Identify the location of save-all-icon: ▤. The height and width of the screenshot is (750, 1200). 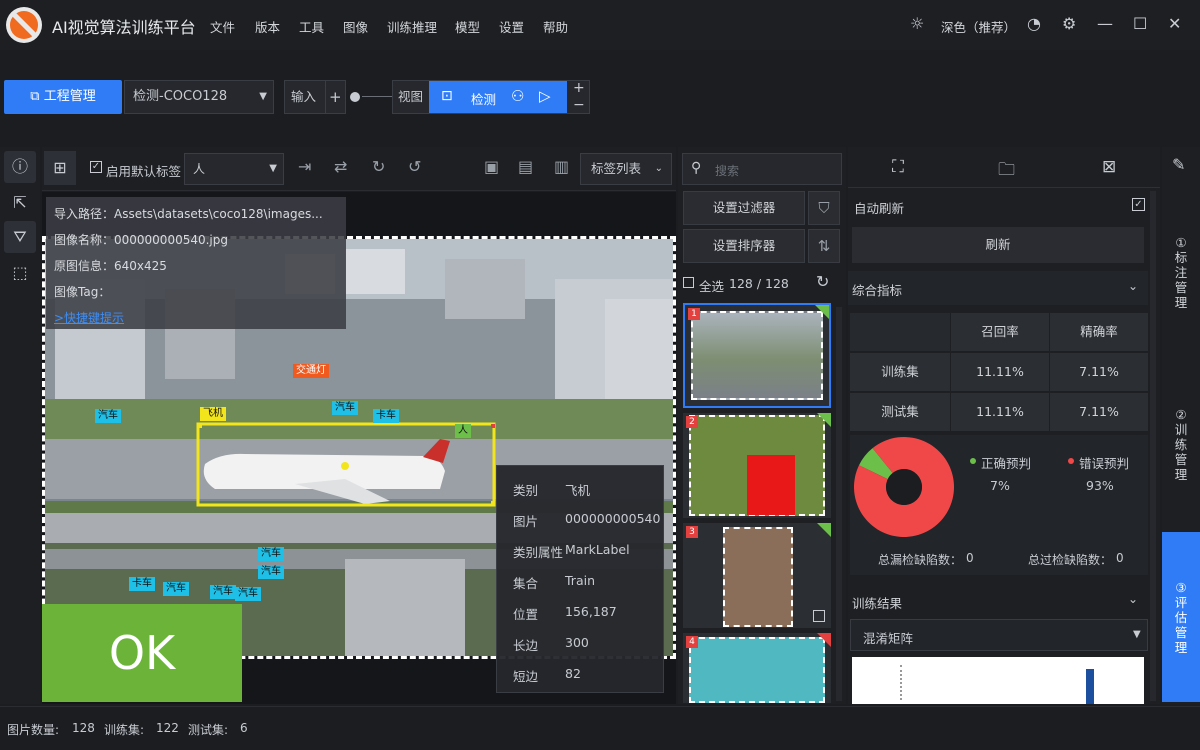
(525, 166).